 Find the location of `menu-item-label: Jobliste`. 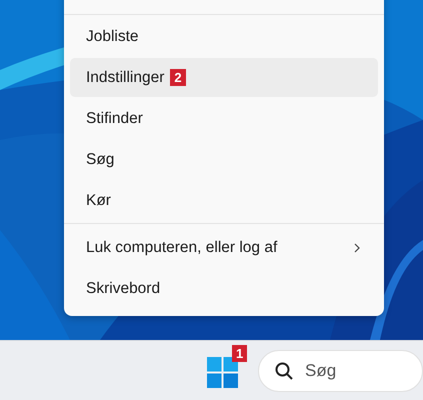

menu-item-label: Jobliste is located at coordinates (112, 37).